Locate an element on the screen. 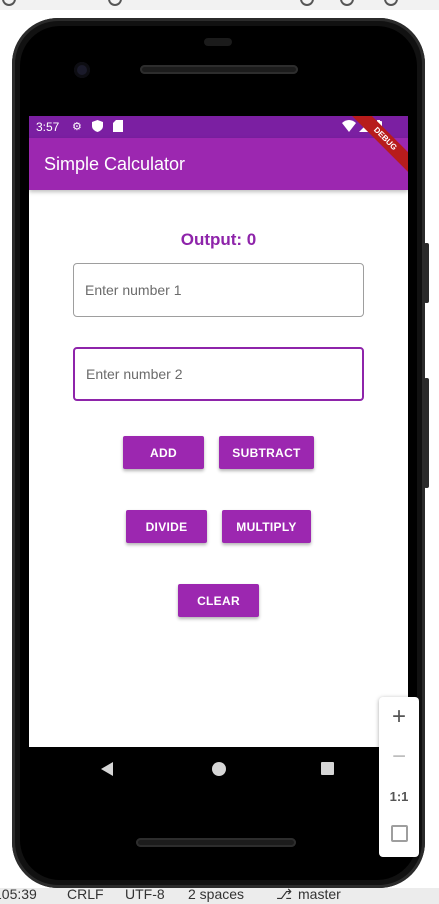  git-branch-icon: ⎇ is located at coordinates (284, 895).